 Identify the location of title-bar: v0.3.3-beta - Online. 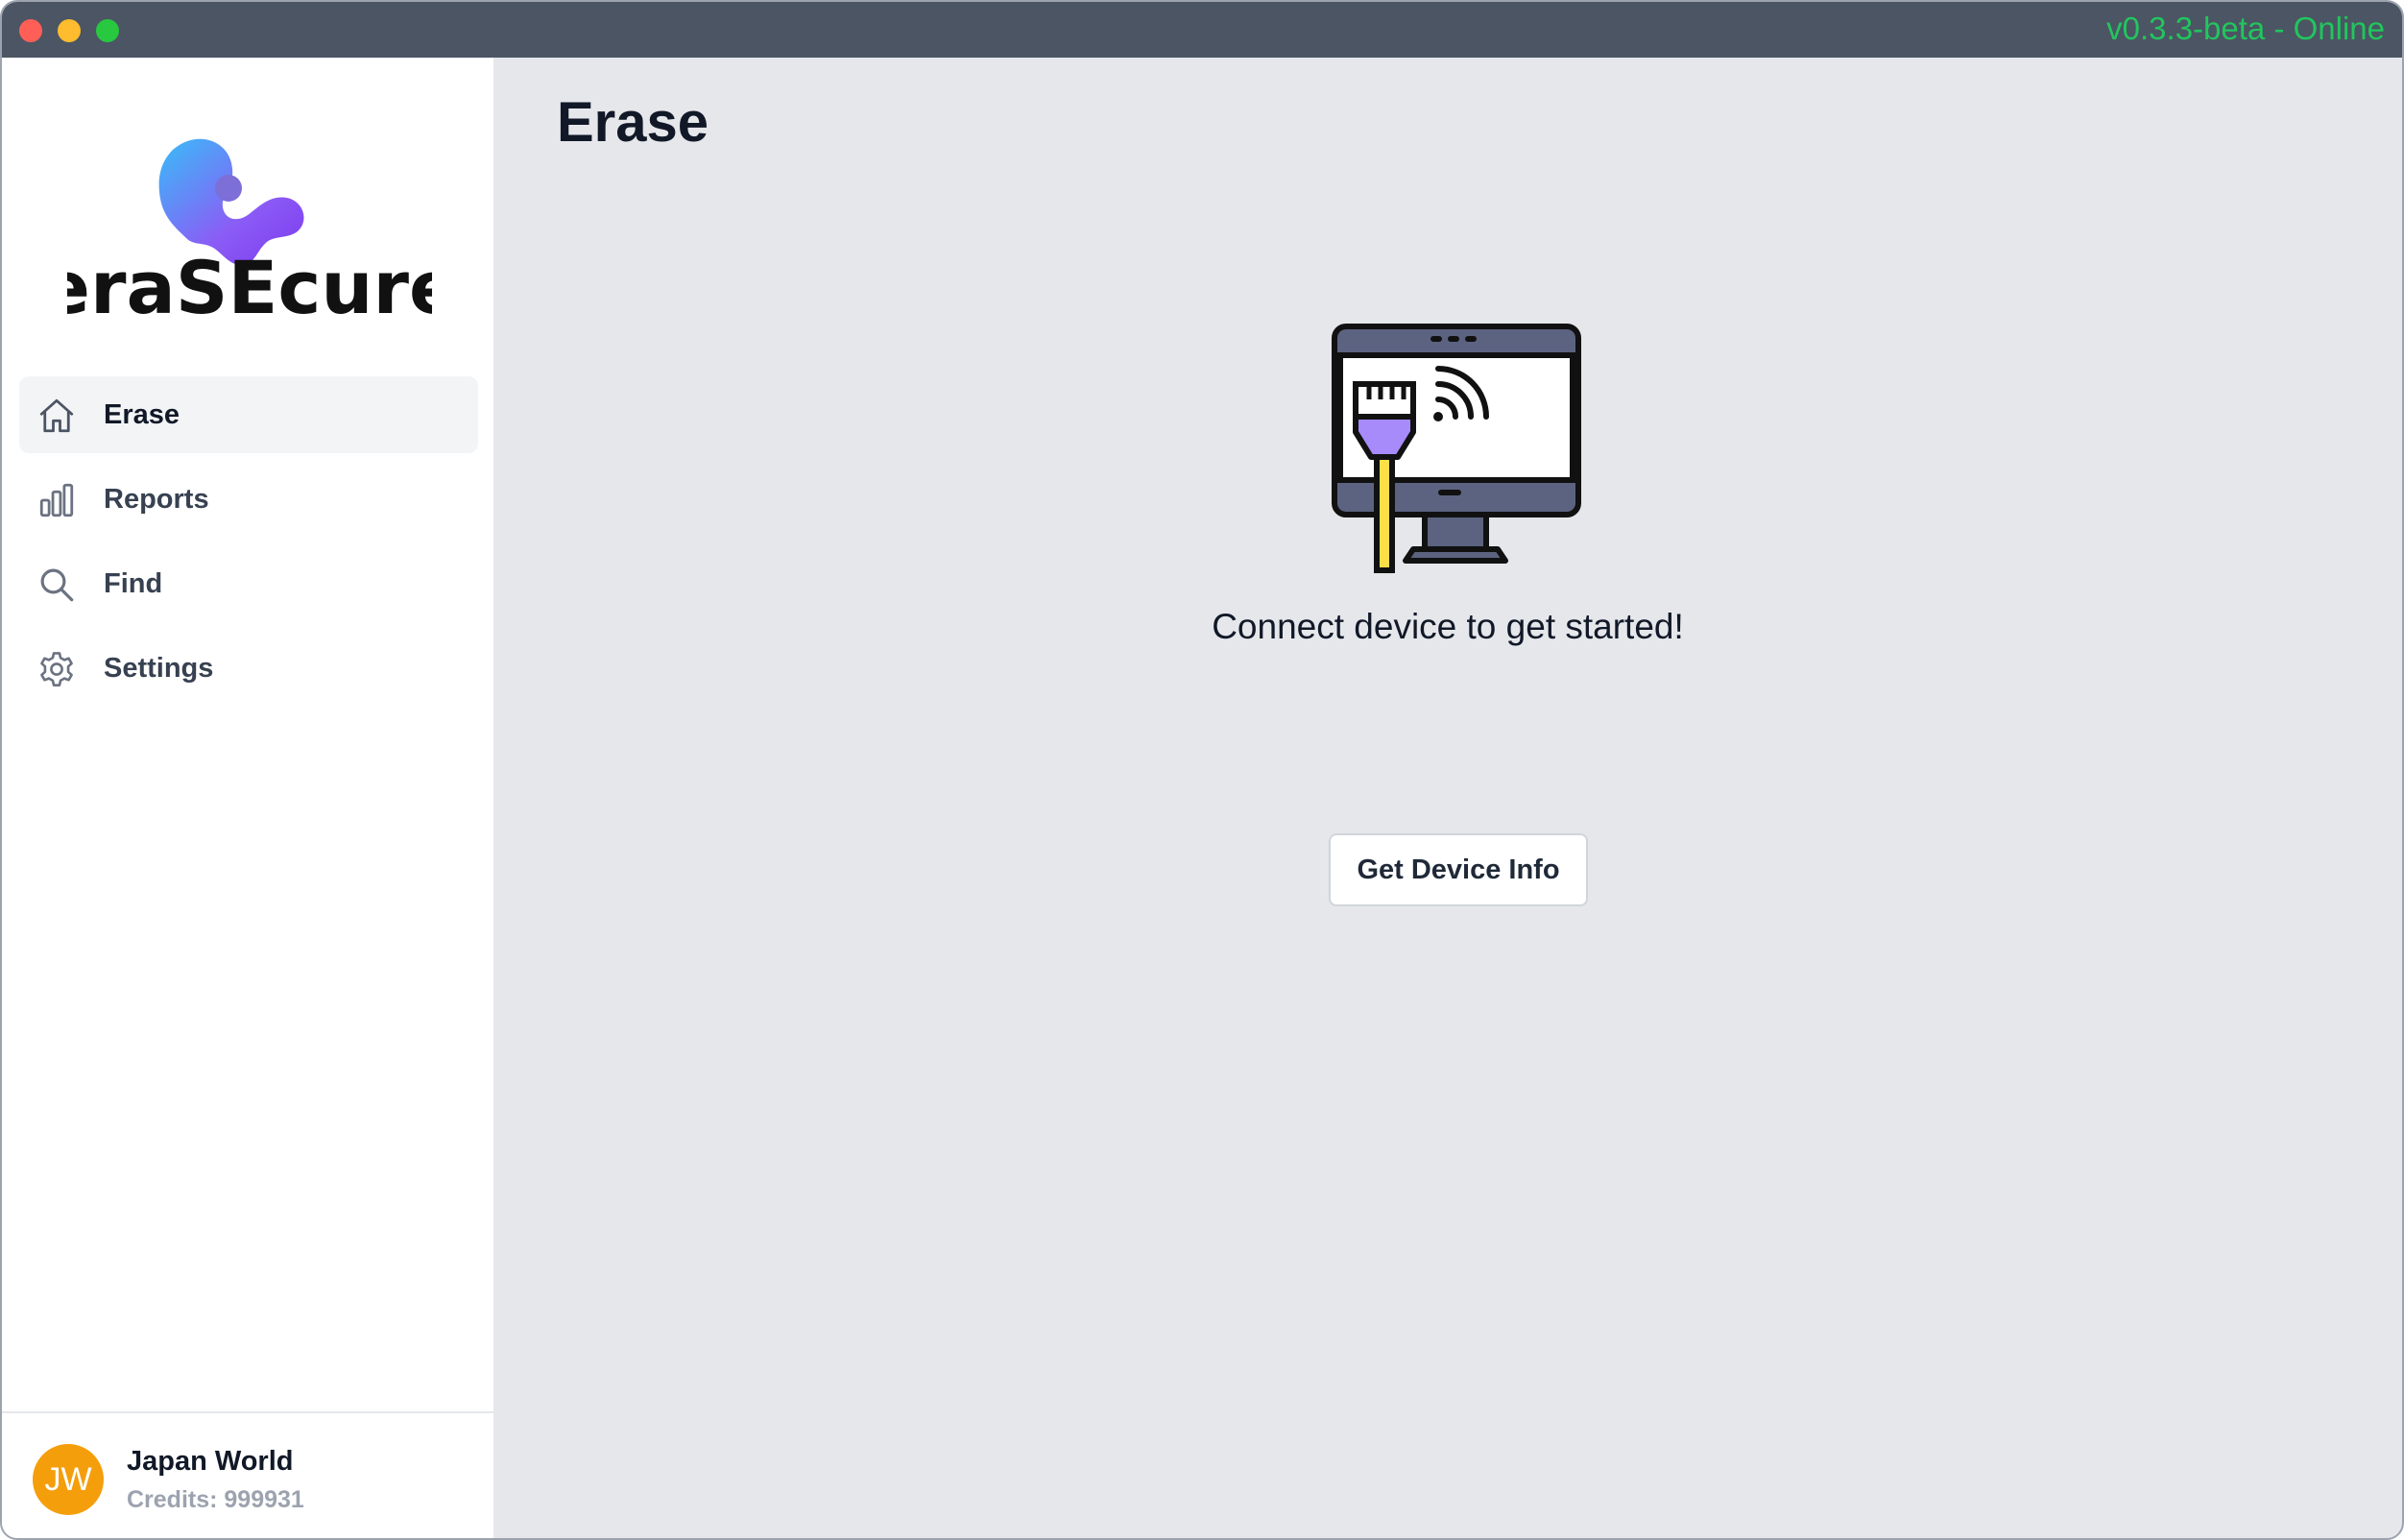
(1202, 30).